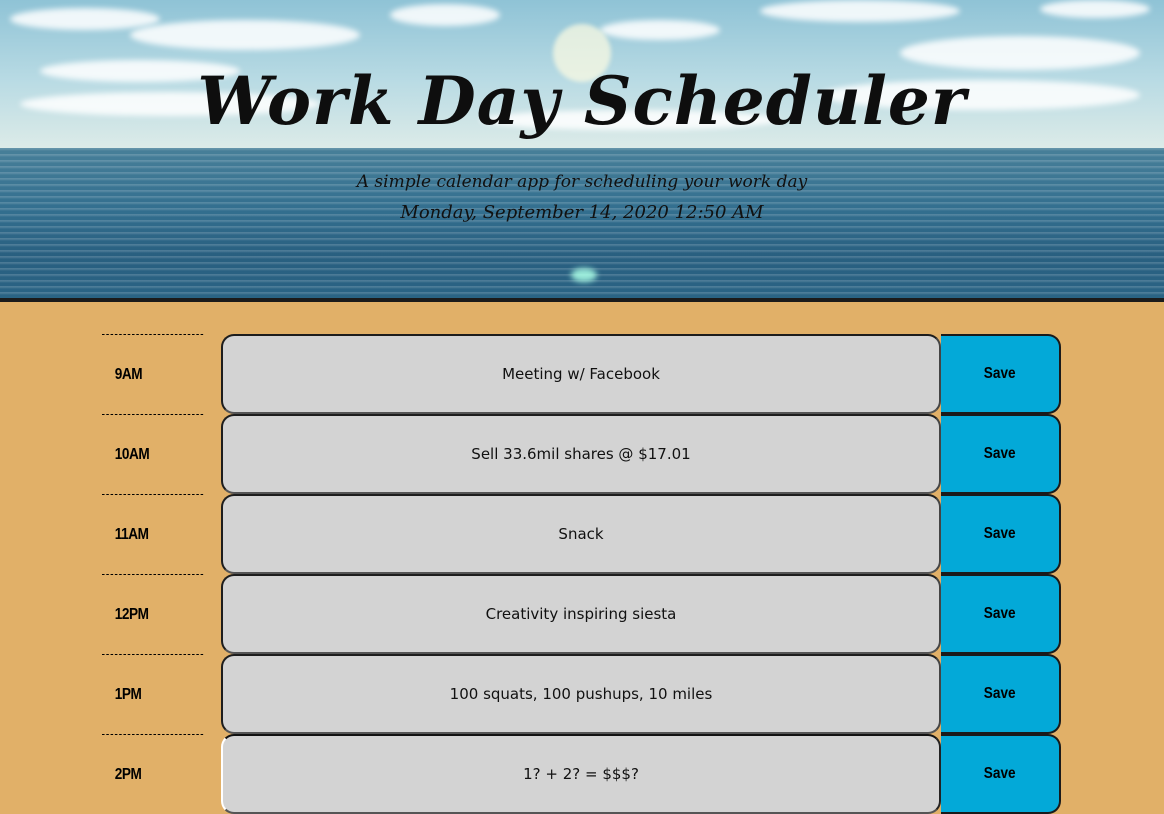  I want to click on time-block-row: 9AM Meeting w/ Facebook Save, so click(582, 374).